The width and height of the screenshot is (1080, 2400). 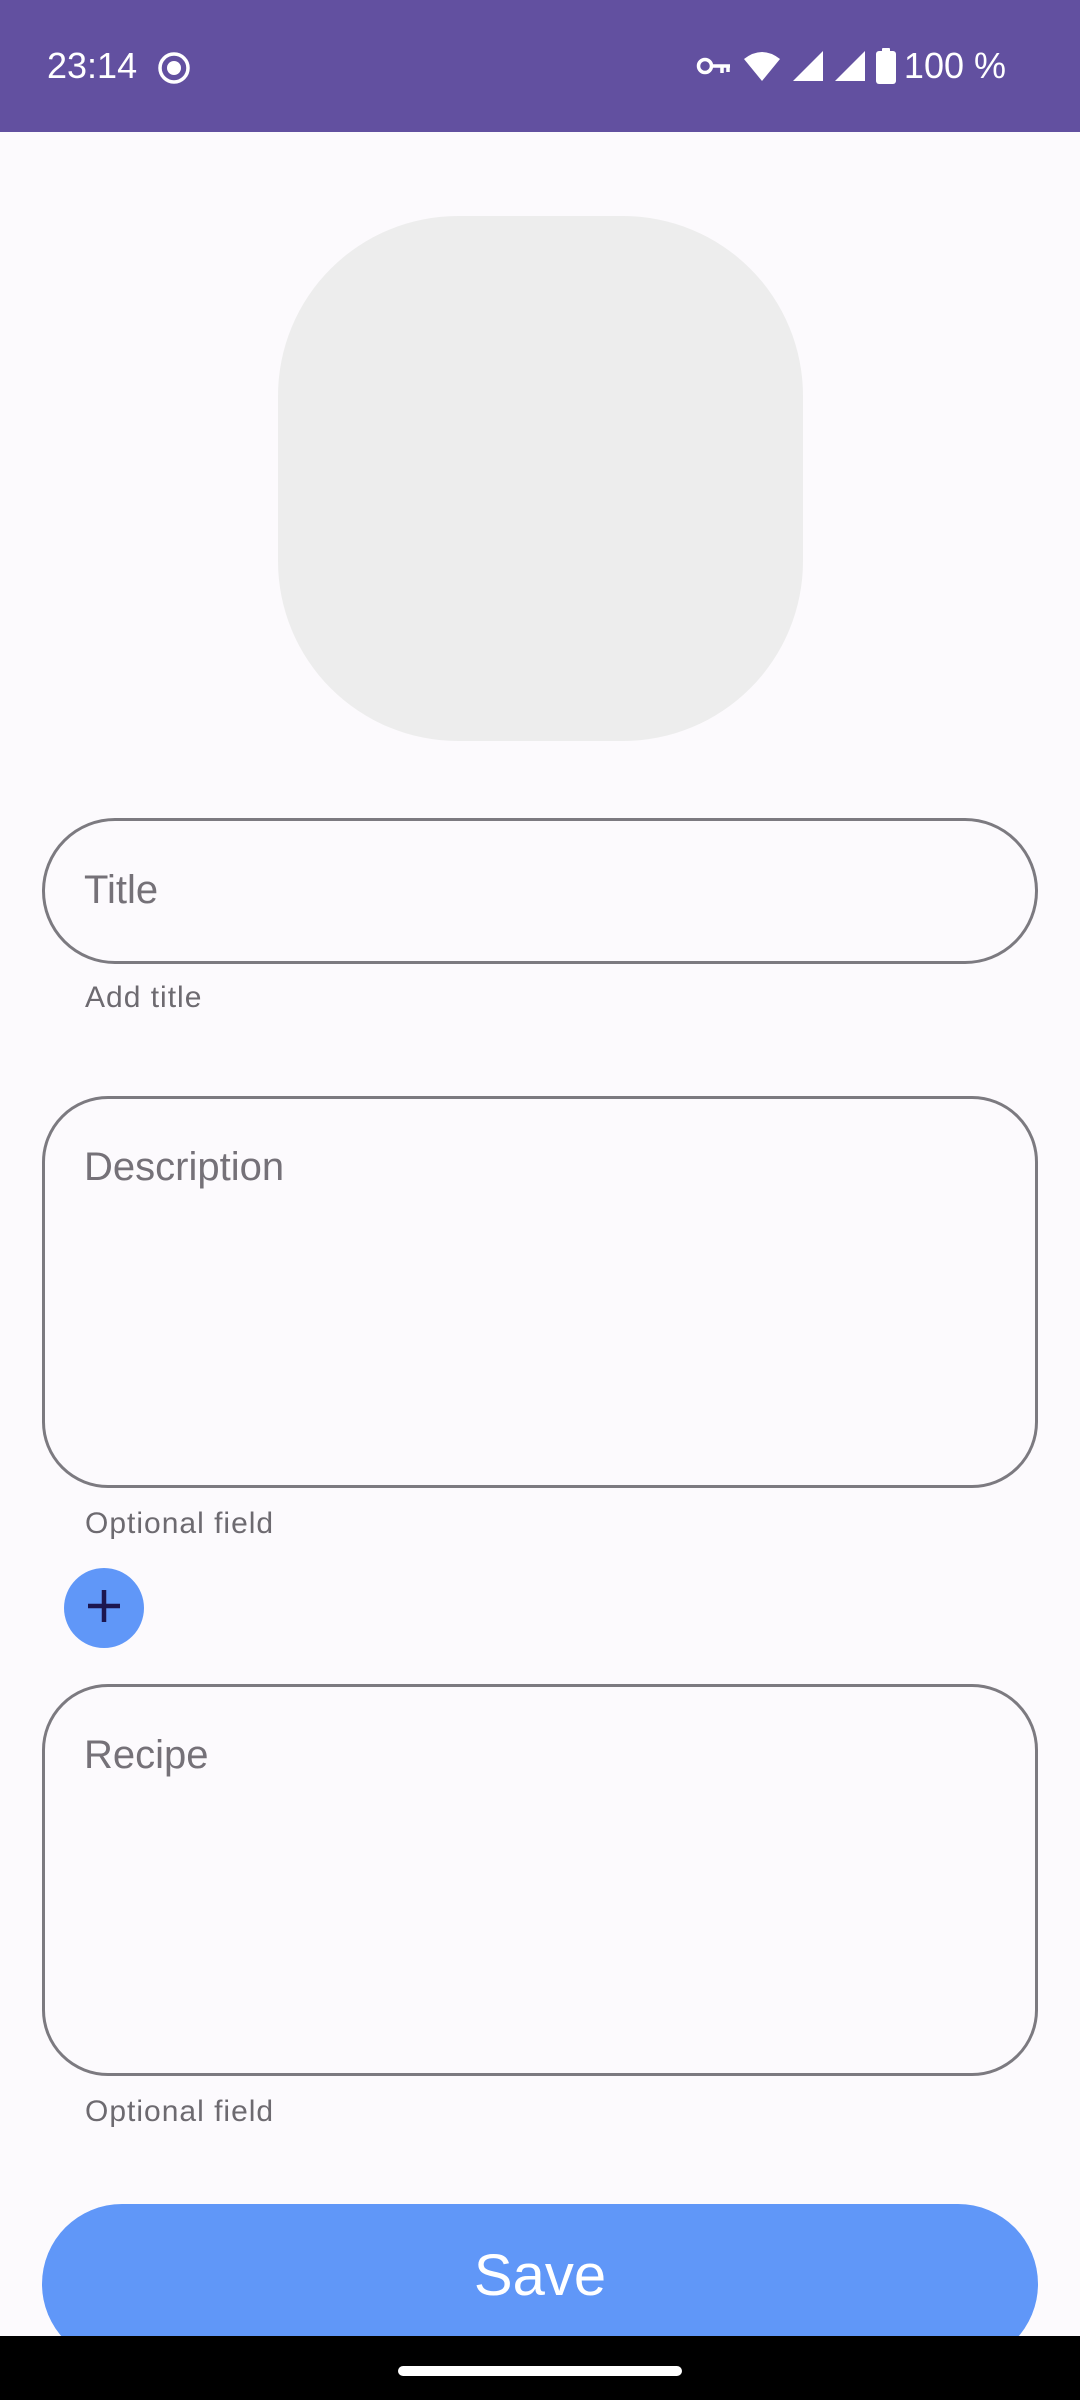 What do you see at coordinates (540, 891) in the screenshot?
I see `title-field: Title` at bounding box center [540, 891].